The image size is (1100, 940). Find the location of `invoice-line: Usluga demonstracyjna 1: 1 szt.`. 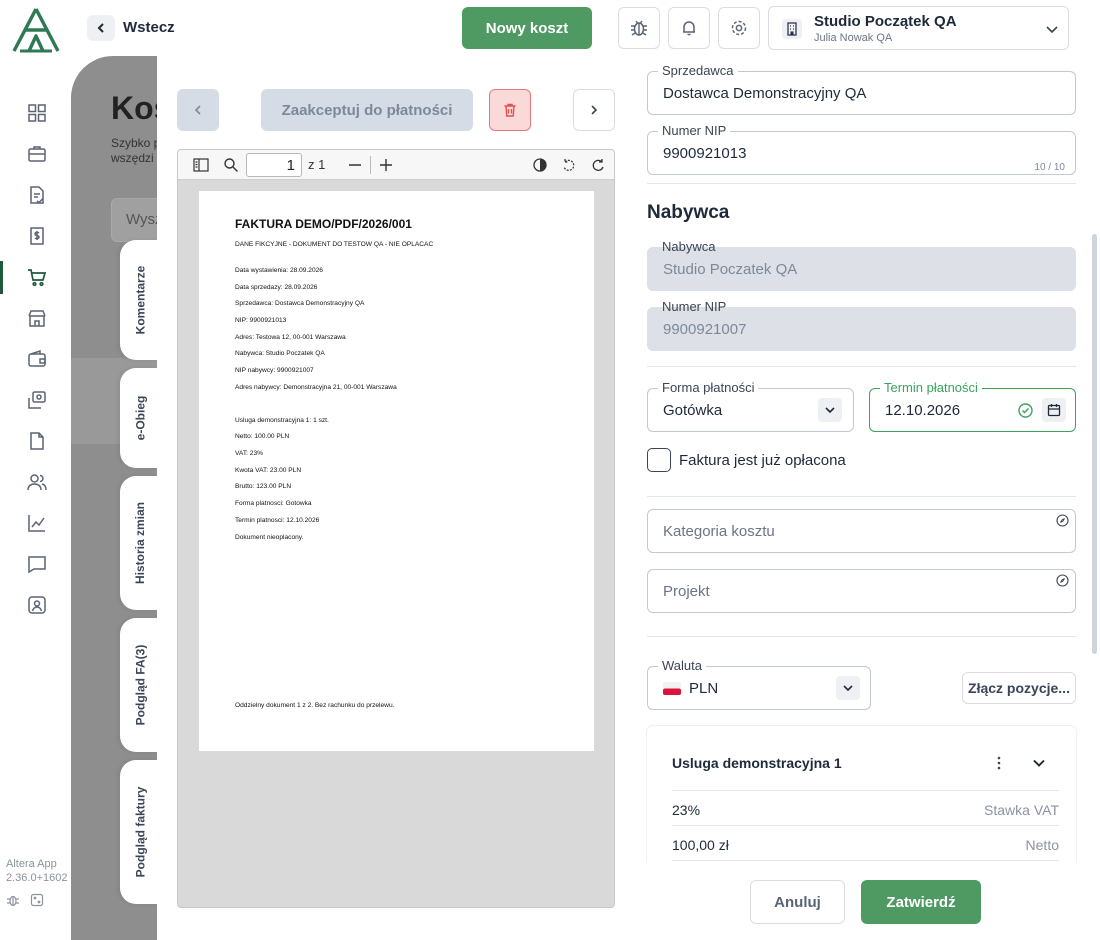

invoice-line: Usluga demonstracyjna 1: 1 szt. is located at coordinates (282, 420).